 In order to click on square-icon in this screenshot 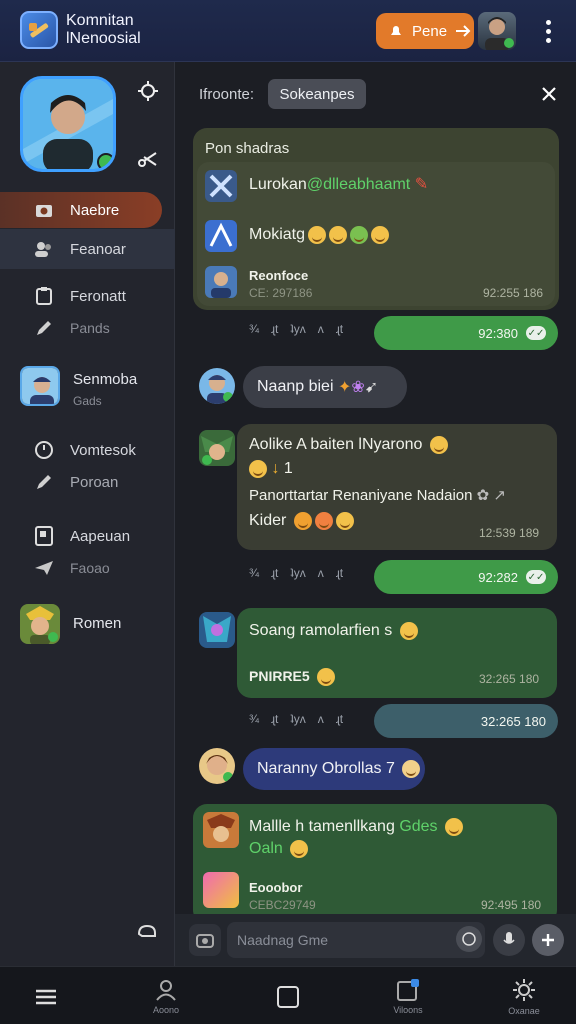, I will do `click(288, 997)`.